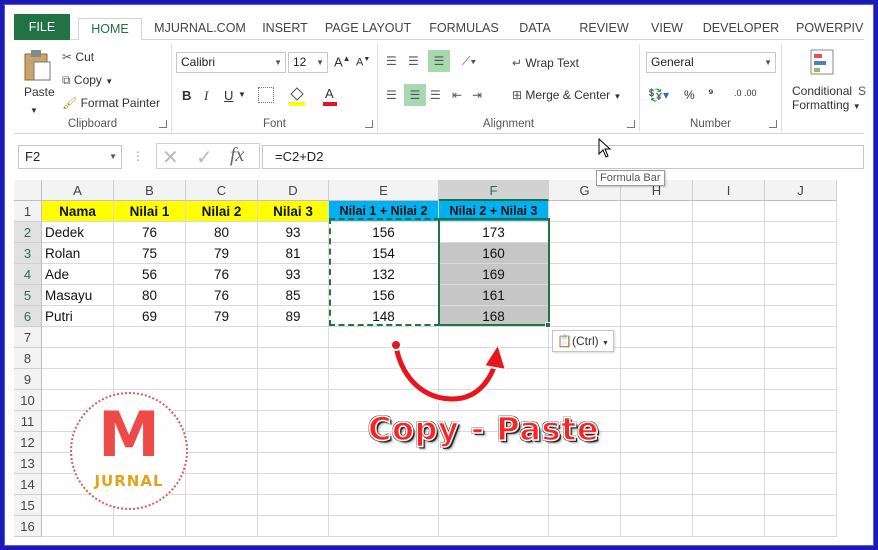  Describe the element at coordinates (266, 95) in the screenshot. I see `borders-button` at that location.